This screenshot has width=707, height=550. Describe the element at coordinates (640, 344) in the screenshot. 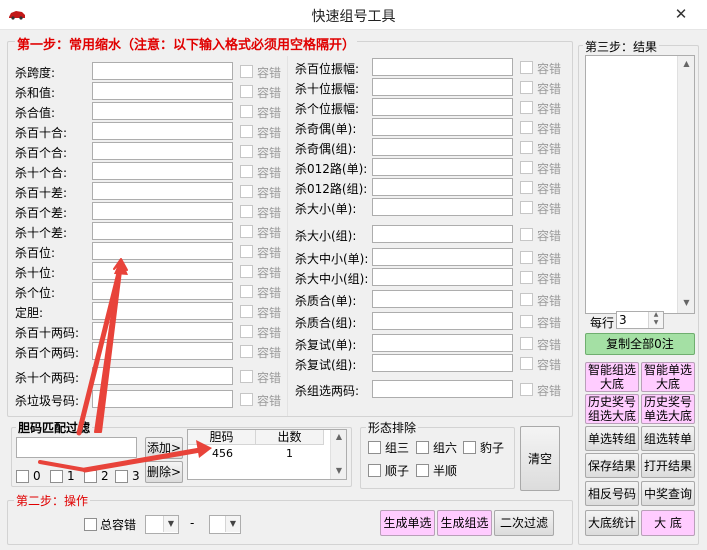

I see `copy-all-button: 复制全部0注` at that location.